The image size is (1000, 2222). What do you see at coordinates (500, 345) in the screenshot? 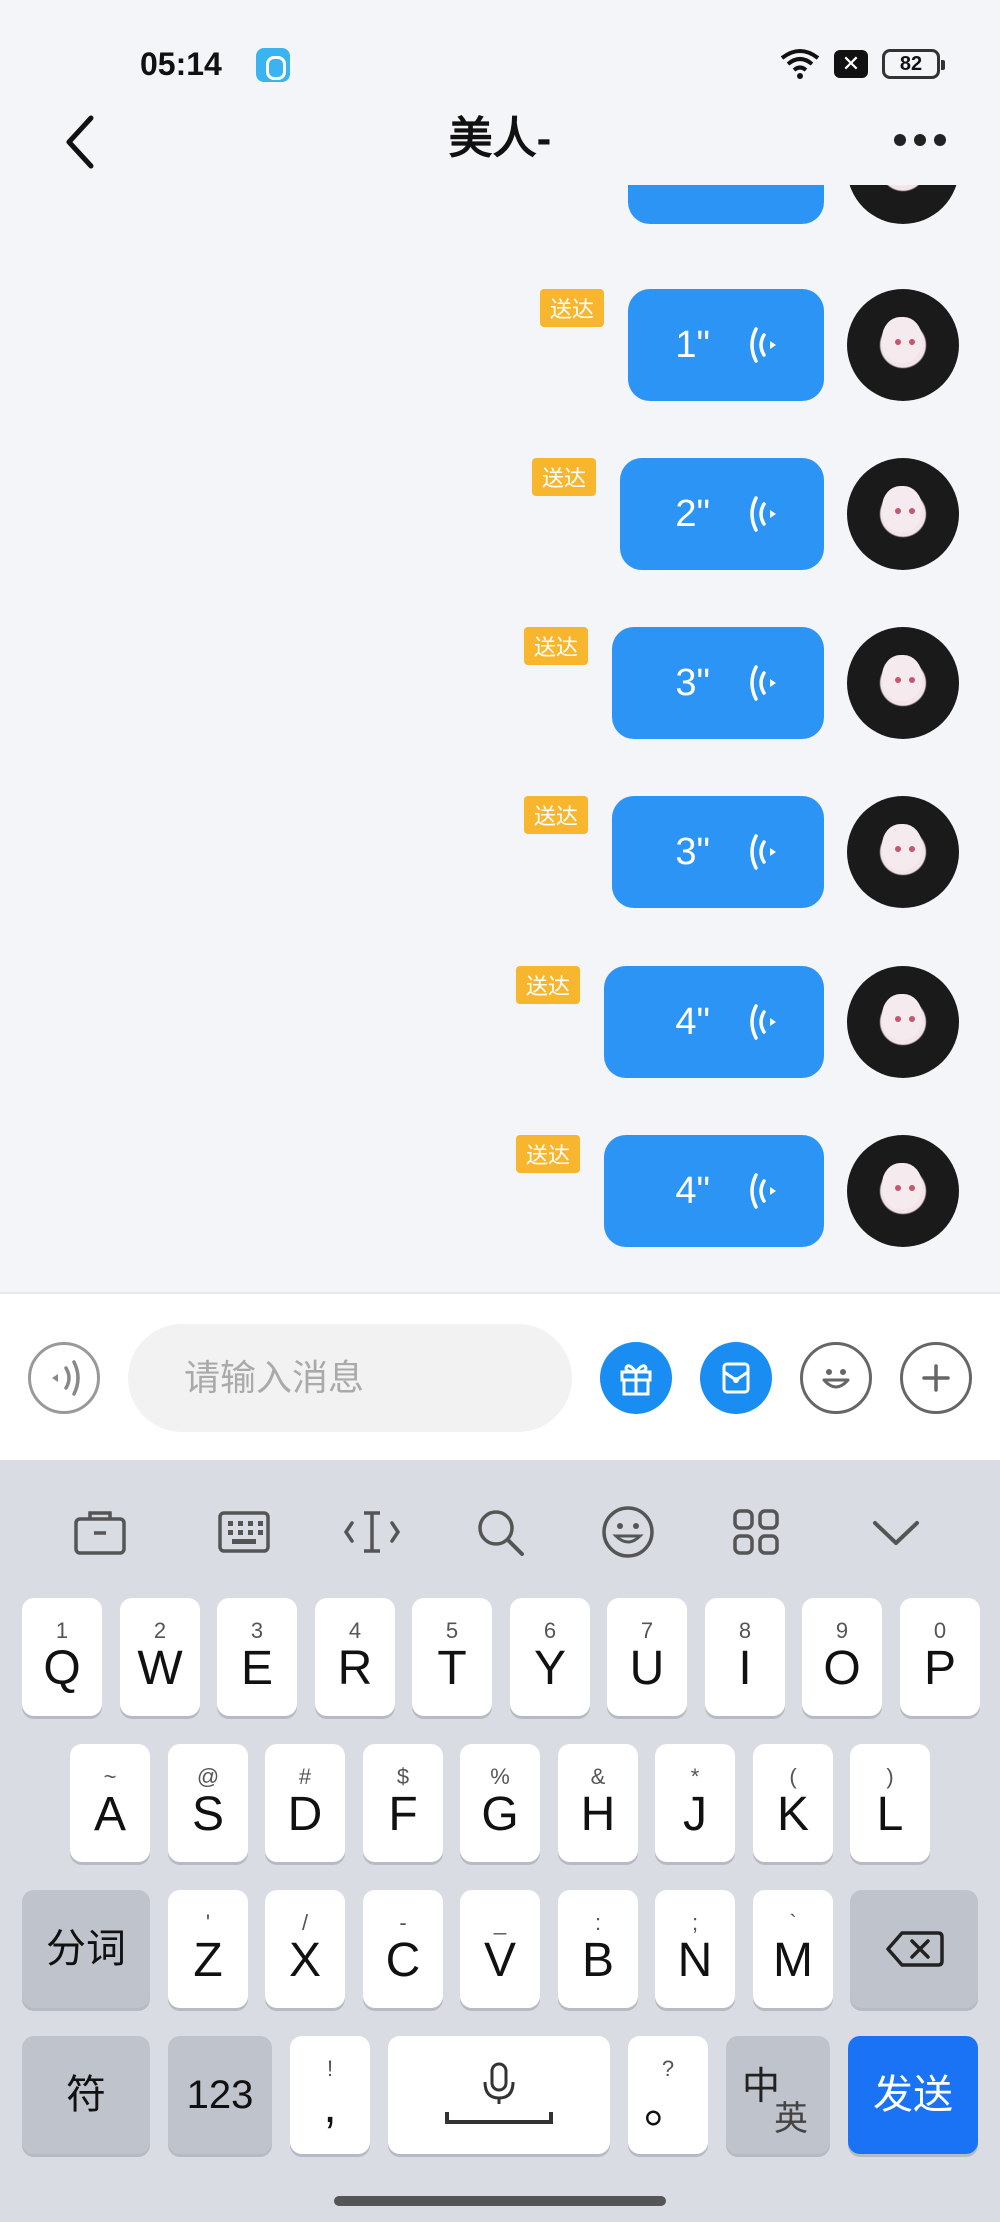
I see `message-row: 送达 1"` at bounding box center [500, 345].